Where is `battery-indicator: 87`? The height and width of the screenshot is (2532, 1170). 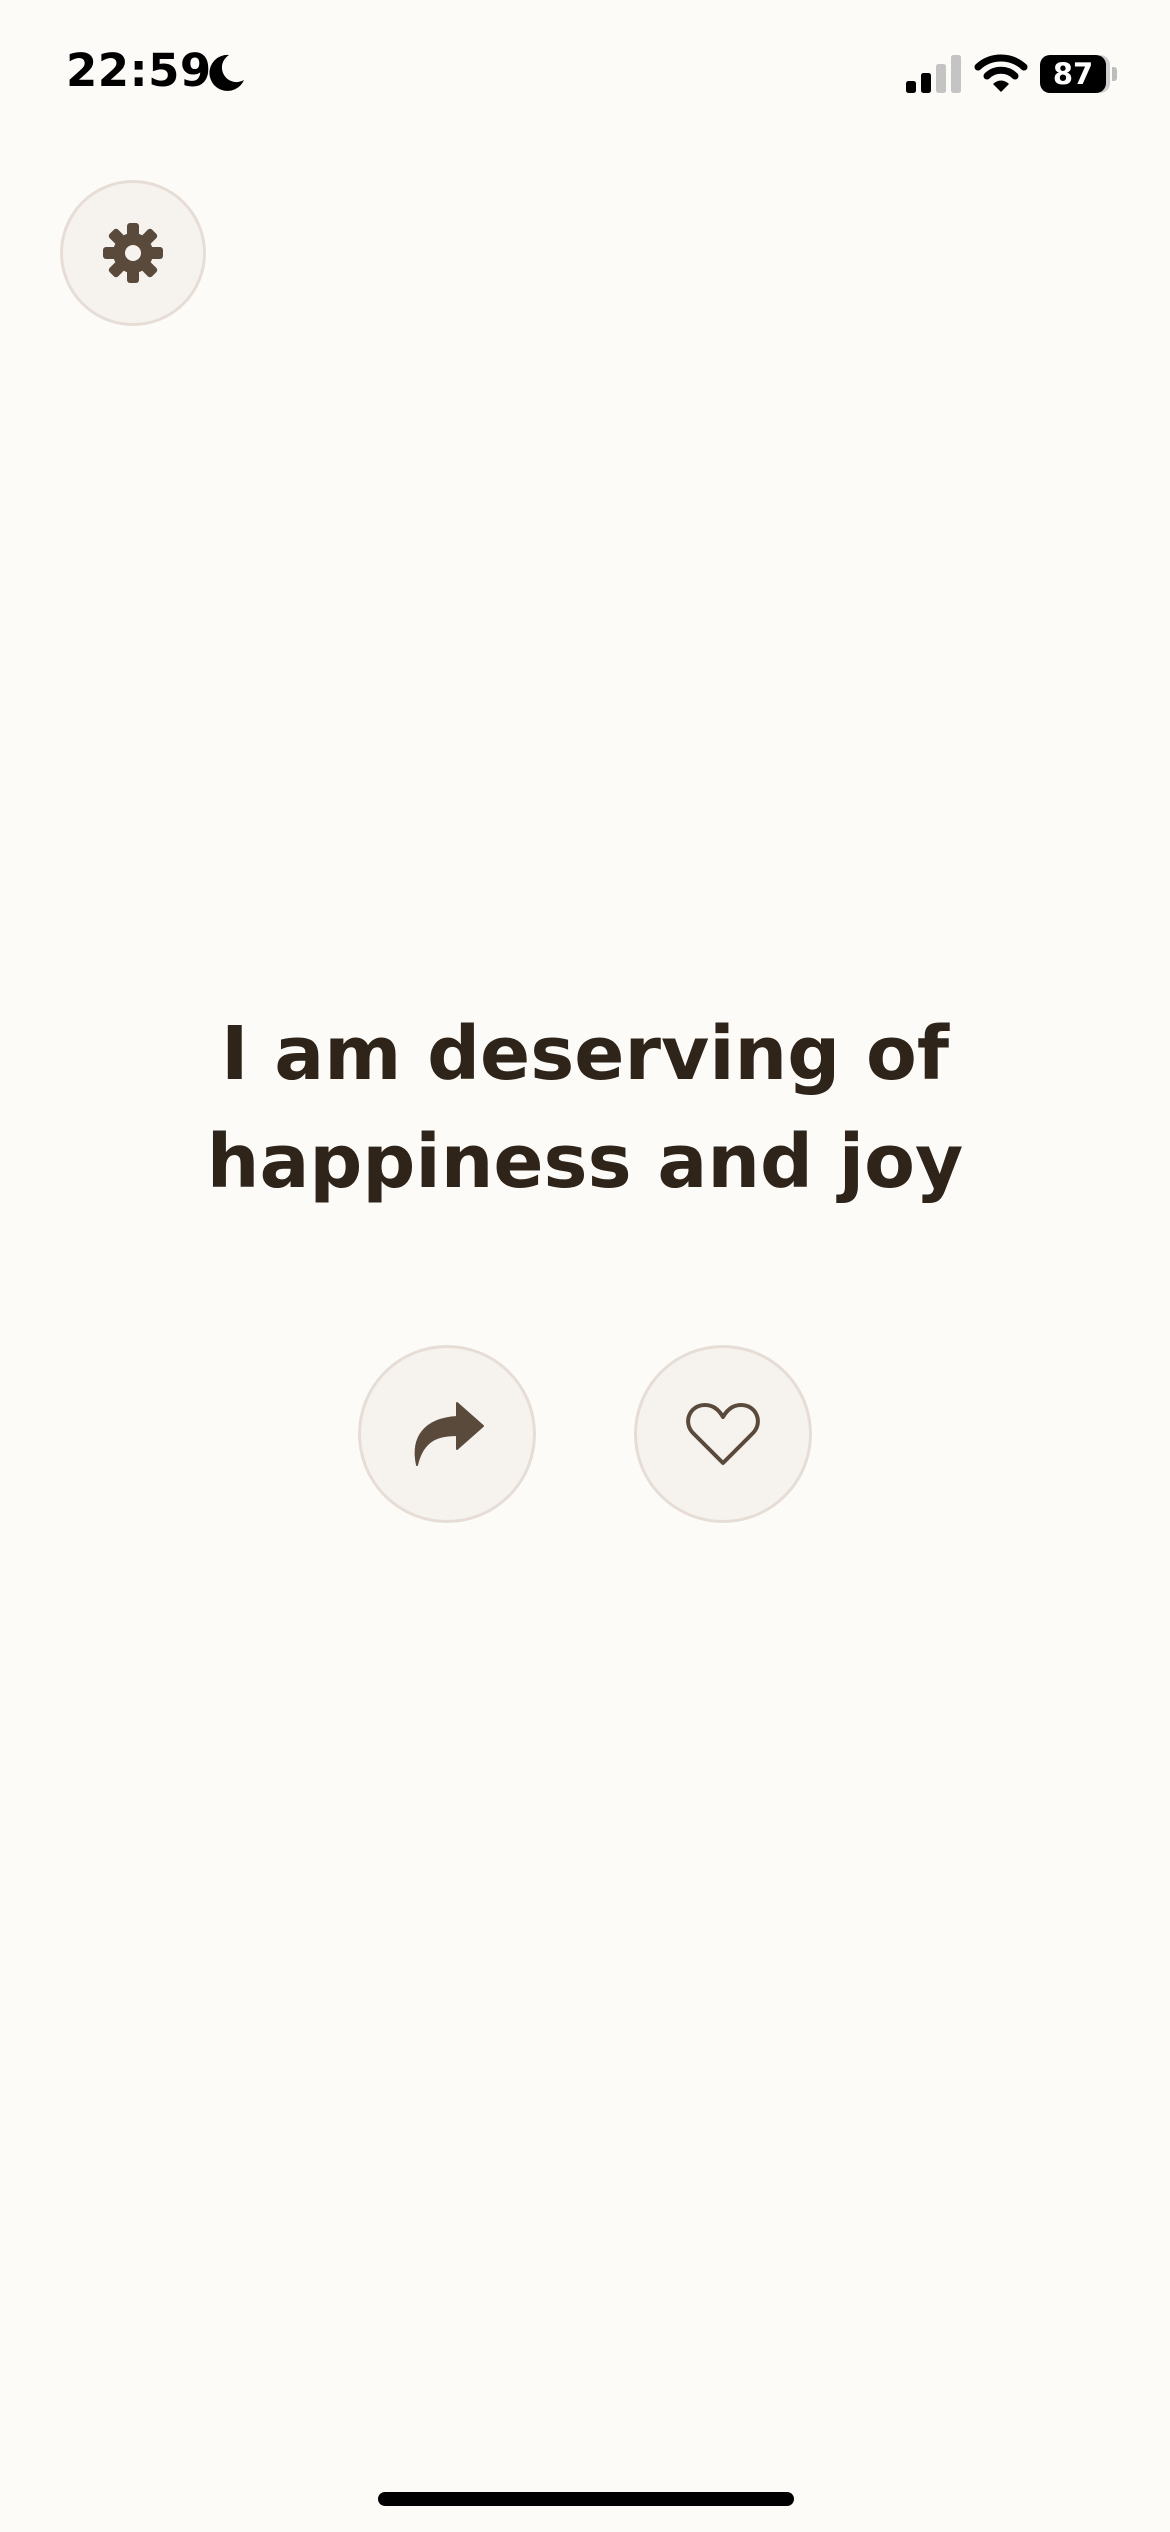 battery-indicator: 87 is located at coordinates (1079, 74).